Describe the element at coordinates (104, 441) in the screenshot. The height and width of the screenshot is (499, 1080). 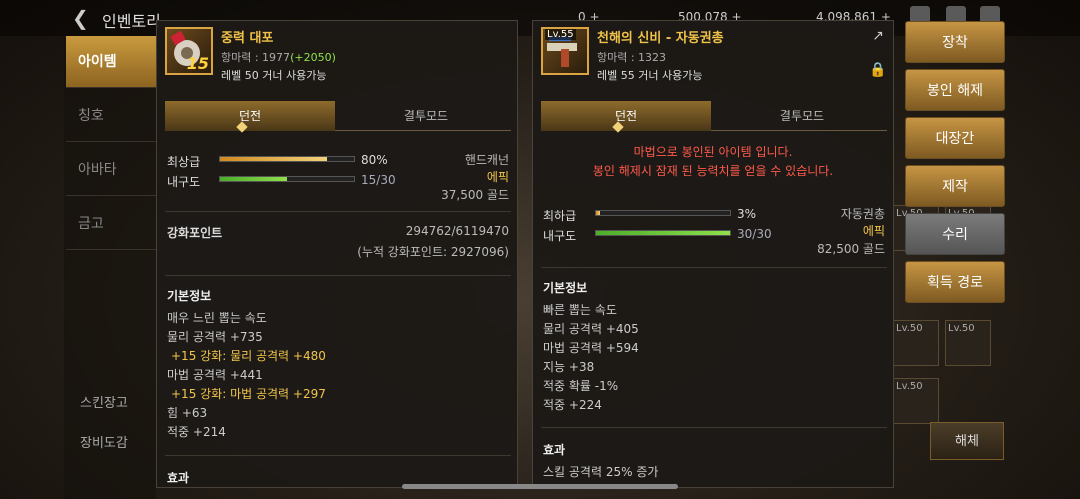
I see `equipment-dex-link: 장비도감` at that location.